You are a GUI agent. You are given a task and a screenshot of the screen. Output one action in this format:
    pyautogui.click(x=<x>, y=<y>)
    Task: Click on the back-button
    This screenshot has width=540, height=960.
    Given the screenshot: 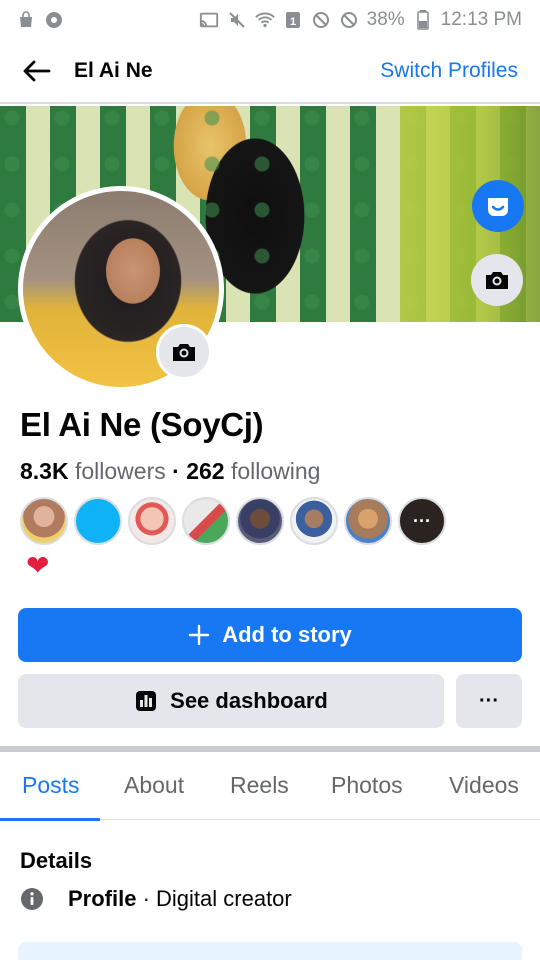 What is the action you would take?
    pyautogui.click(x=36, y=71)
    